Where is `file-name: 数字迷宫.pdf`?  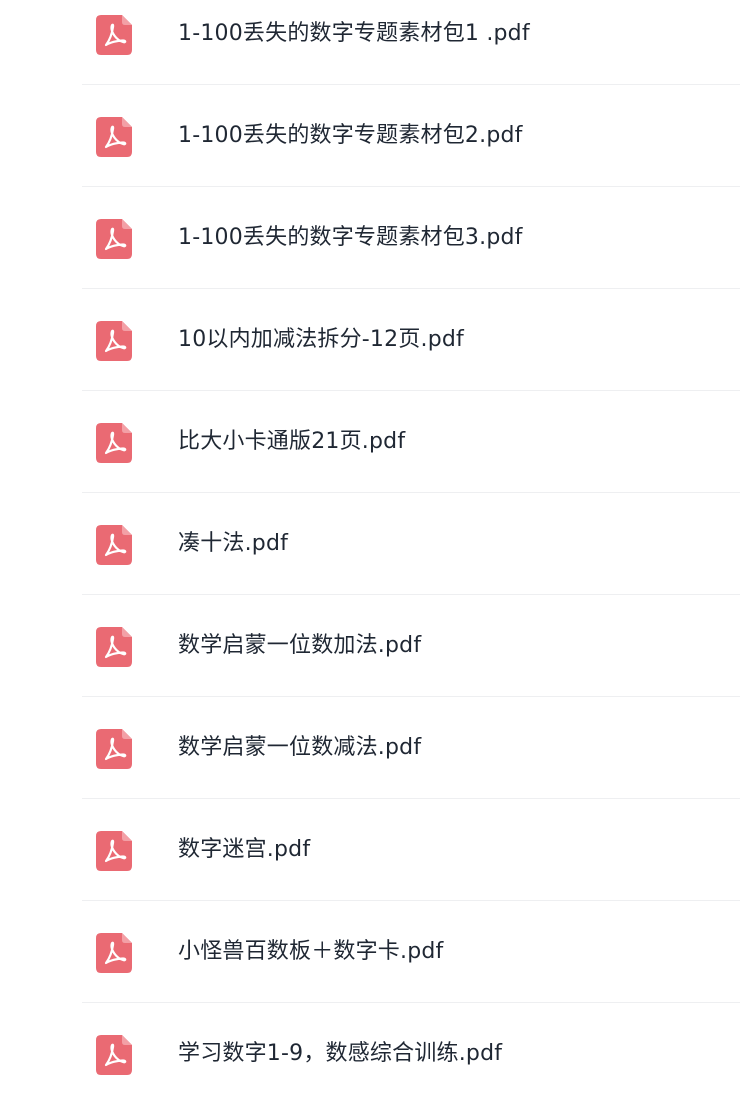 file-name: 数字迷宫.pdf is located at coordinates (244, 849).